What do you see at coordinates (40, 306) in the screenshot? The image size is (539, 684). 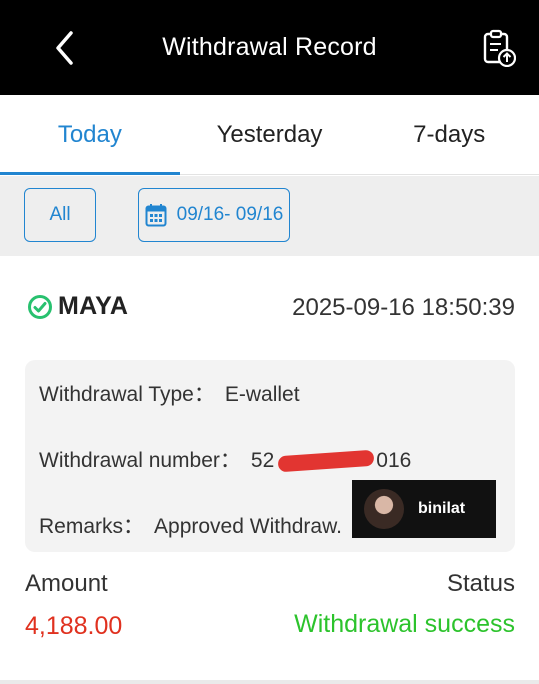 I see `maya-logo-icon` at bounding box center [40, 306].